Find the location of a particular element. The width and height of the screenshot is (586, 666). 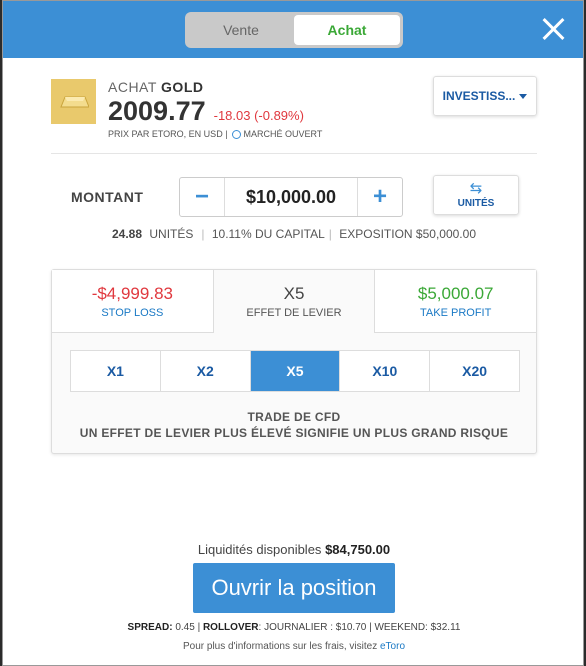

amount-stepper: − $10,000.00 + is located at coordinates (291, 197).